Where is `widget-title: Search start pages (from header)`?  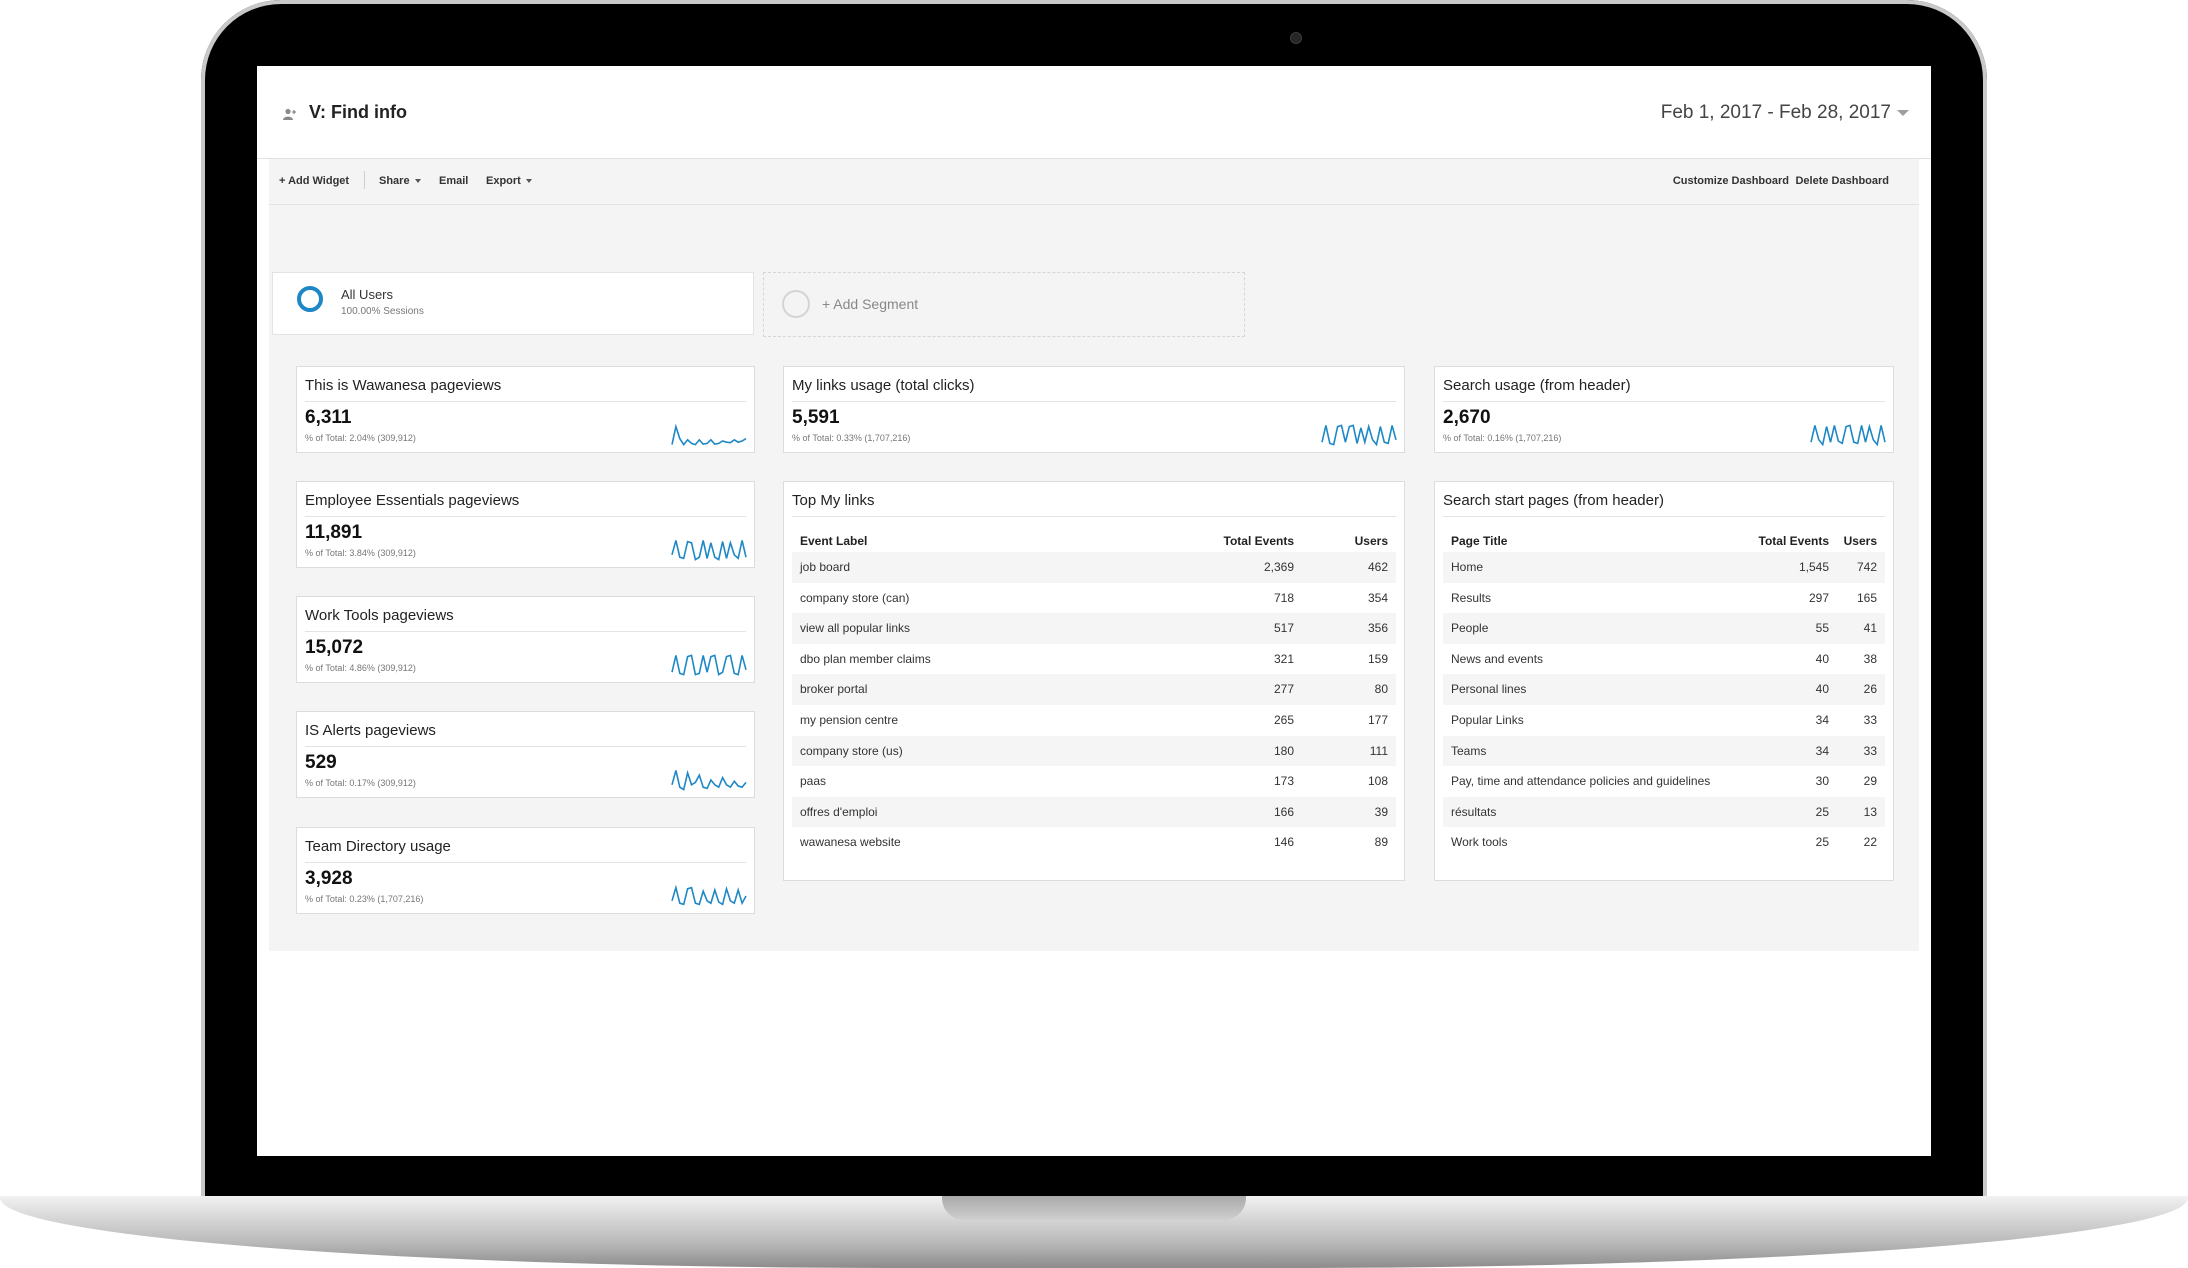 widget-title: Search start pages (from header) is located at coordinates (1553, 500).